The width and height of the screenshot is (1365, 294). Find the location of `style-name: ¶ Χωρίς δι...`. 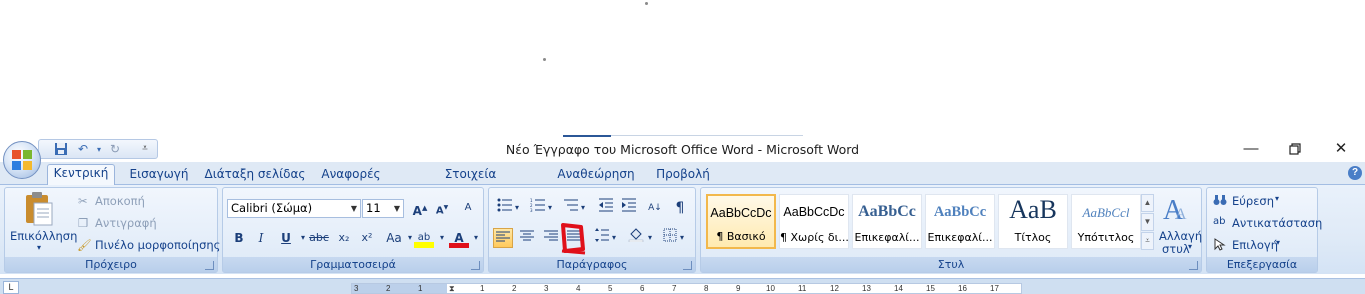

style-name: ¶ Χωρίς δι... is located at coordinates (814, 237).